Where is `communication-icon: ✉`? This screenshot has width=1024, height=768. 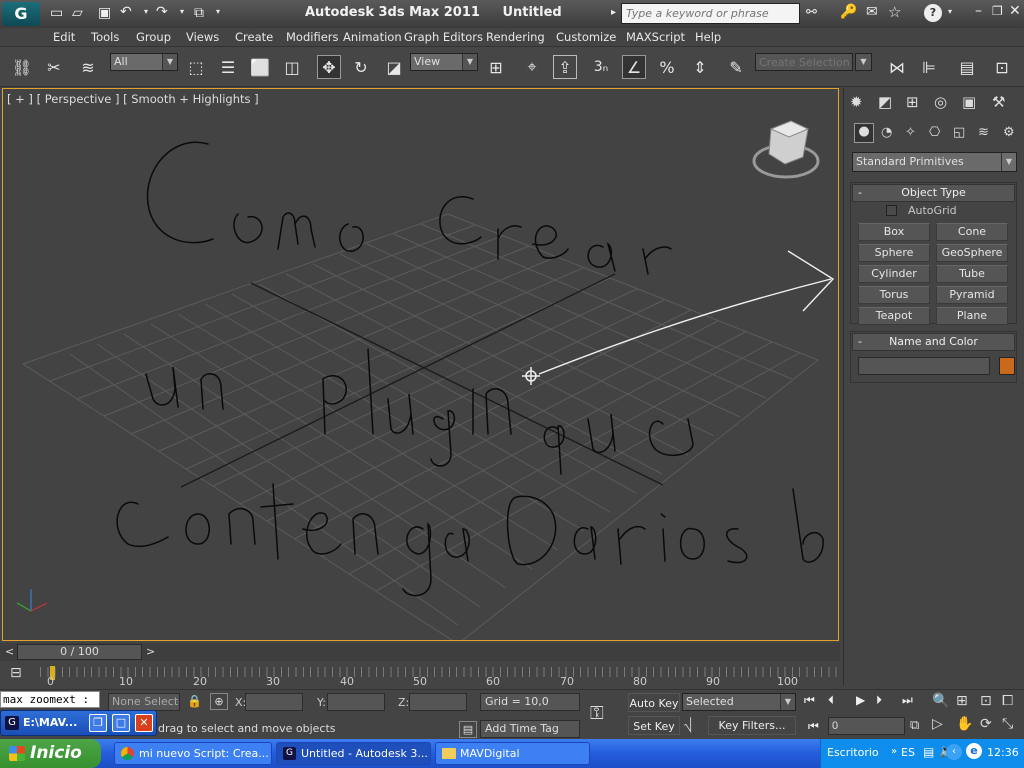 communication-icon: ✉ is located at coordinates (872, 12).